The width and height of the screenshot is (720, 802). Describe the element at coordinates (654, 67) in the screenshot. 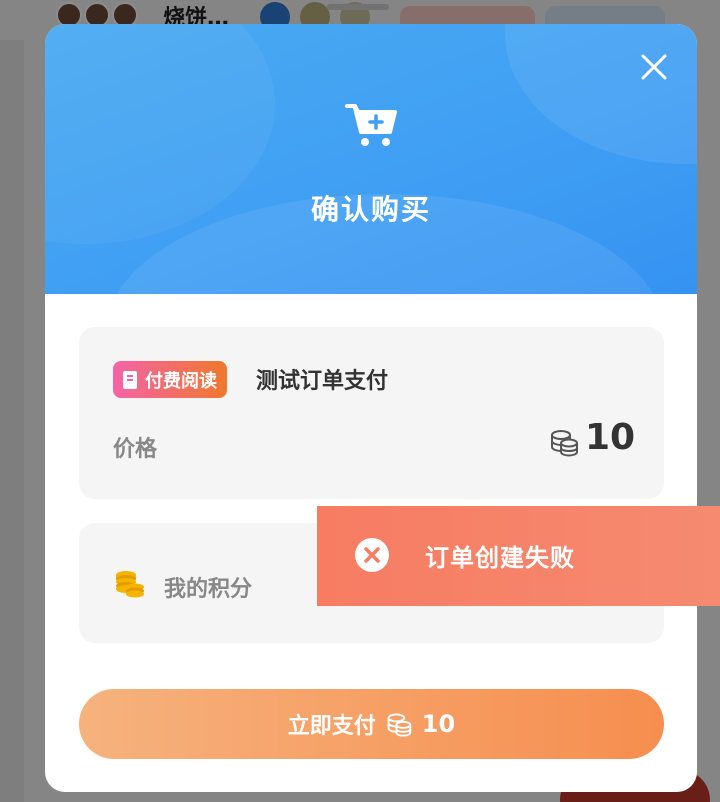

I see `close-icon` at that location.